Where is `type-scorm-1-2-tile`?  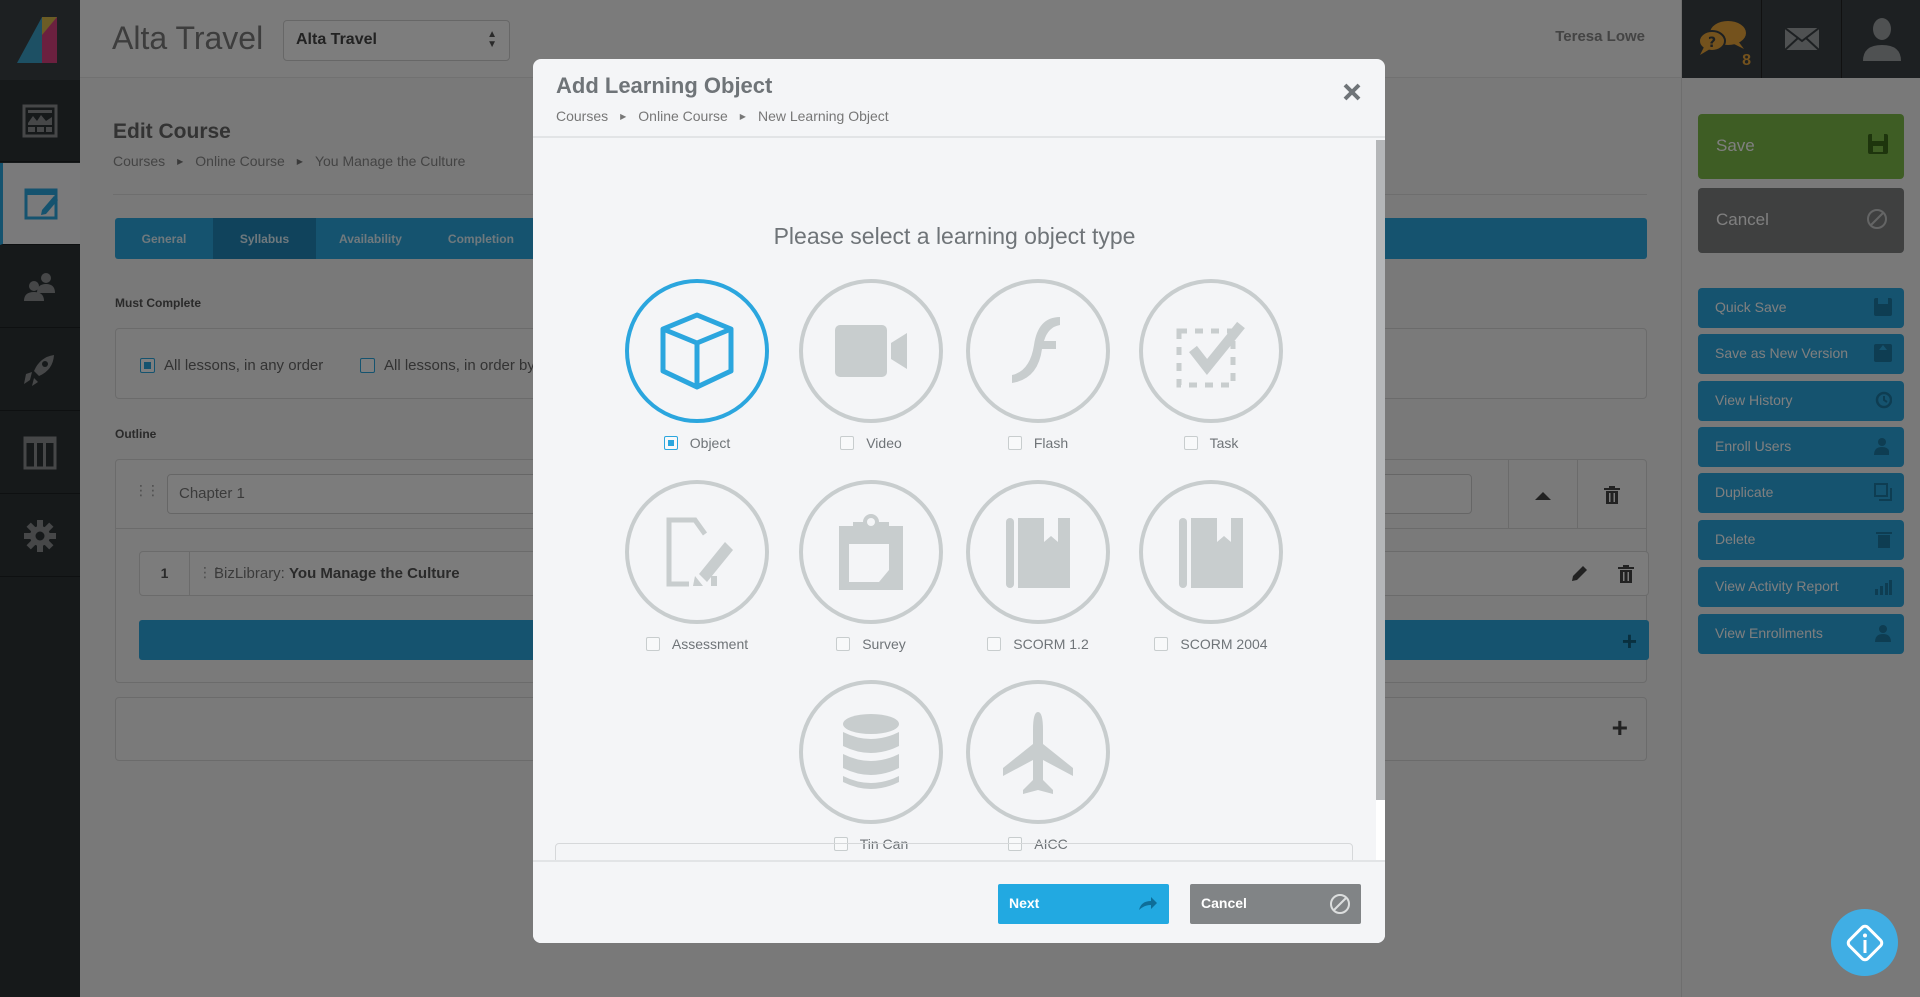 type-scorm-1-2-tile is located at coordinates (1038, 552).